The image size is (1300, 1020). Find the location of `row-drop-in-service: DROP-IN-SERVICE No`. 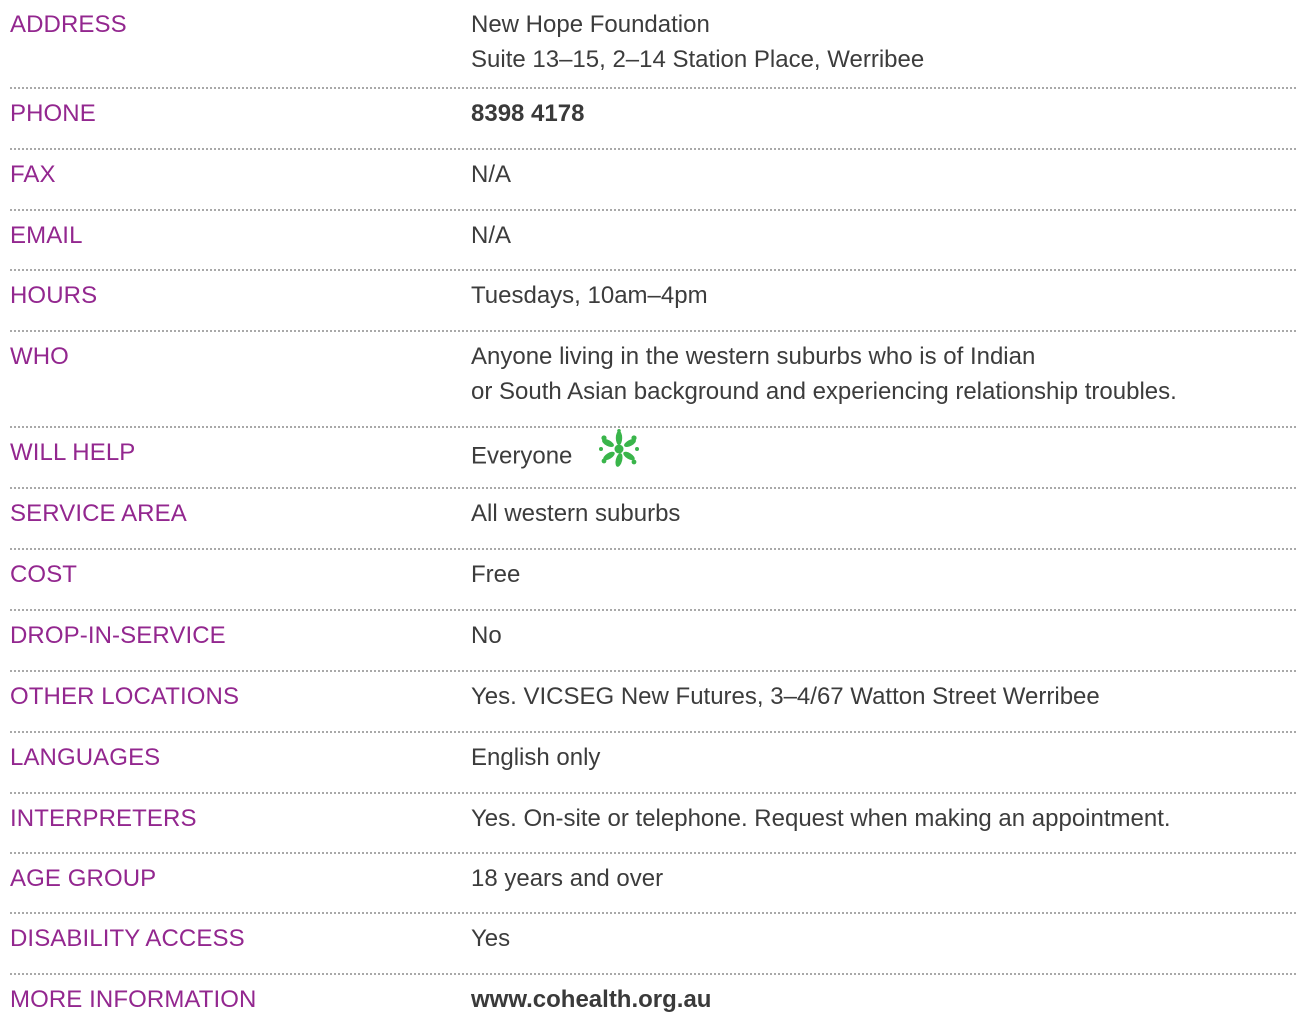

row-drop-in-service: DROP-IN-SERVICE No is located at coordinates (653, 641).